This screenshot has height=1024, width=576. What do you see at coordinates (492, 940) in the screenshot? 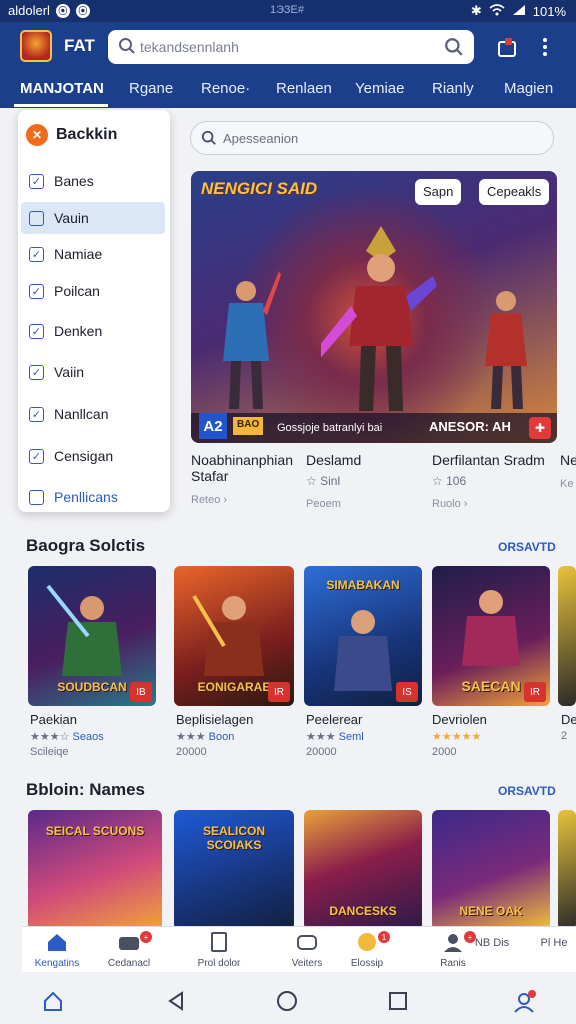
I see `tab-extra-1: NB Dis` at bounding box center [492, 940].